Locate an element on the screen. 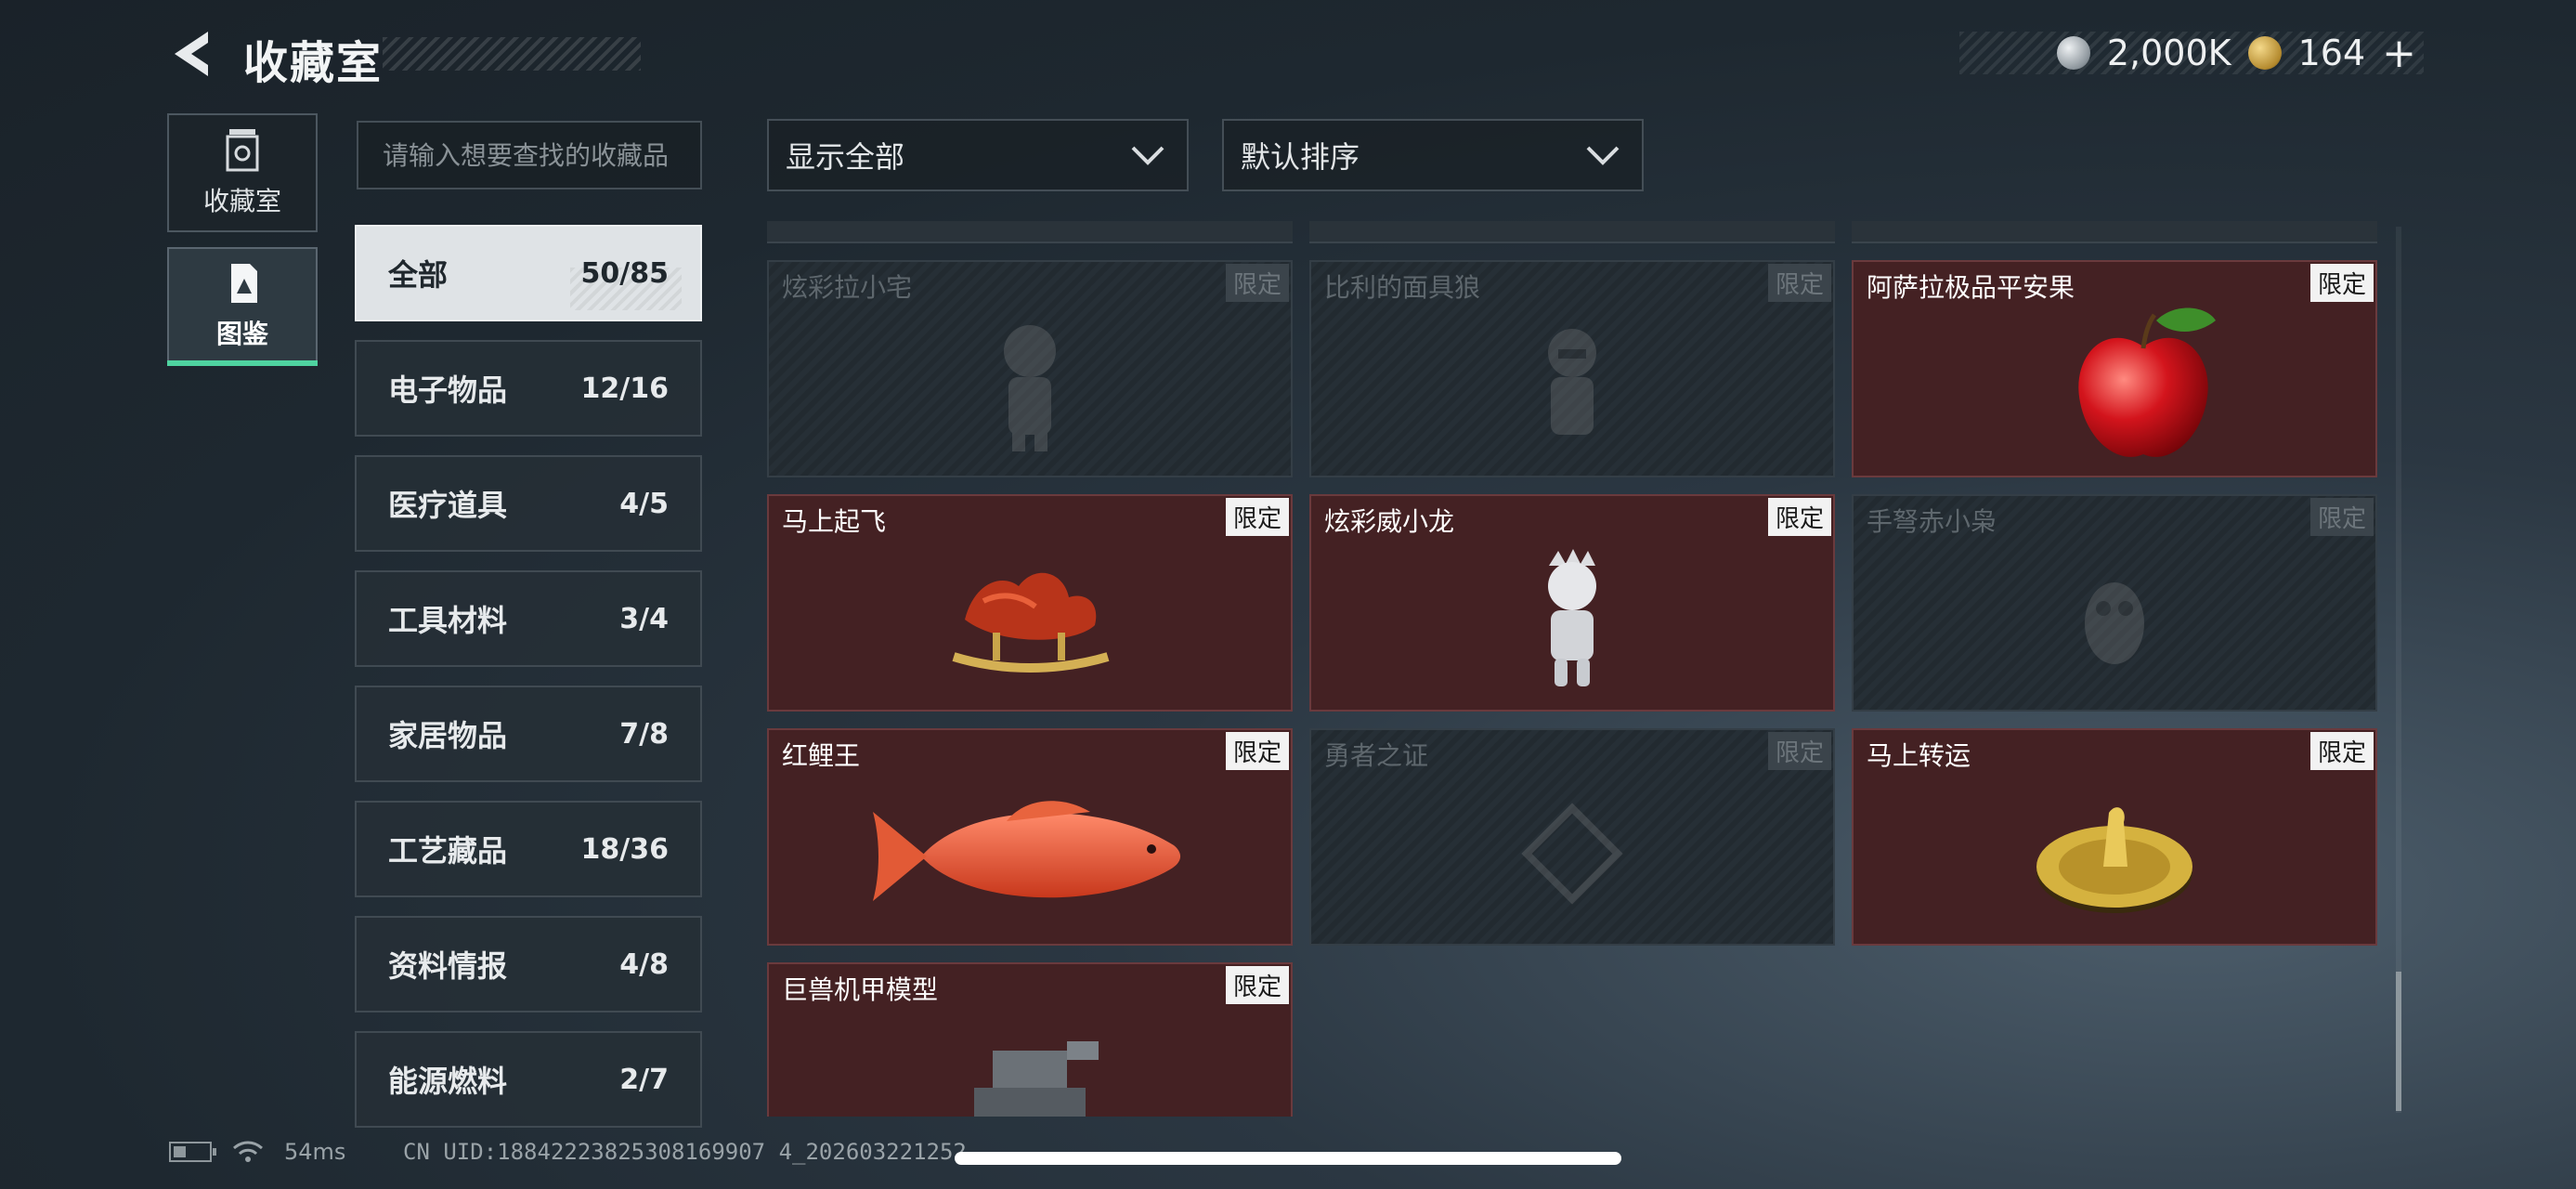 This screenshot has width=2576, height=1189. category-medical: 医疗道具 4/5 is located at coordinates (528, 503).